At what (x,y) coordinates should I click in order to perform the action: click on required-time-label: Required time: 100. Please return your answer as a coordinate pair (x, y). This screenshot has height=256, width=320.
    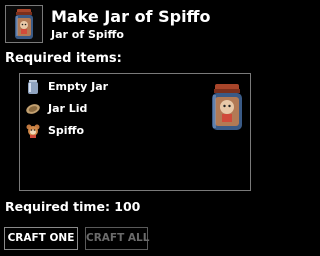
    Looking at the image, I should click on (73, 206).